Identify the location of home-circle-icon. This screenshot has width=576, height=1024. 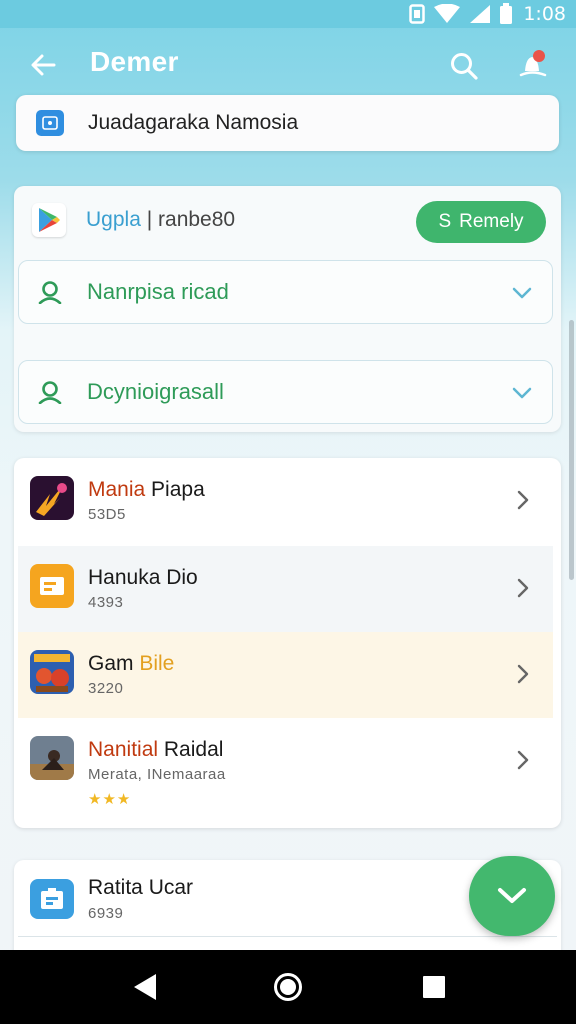
(288, 987).